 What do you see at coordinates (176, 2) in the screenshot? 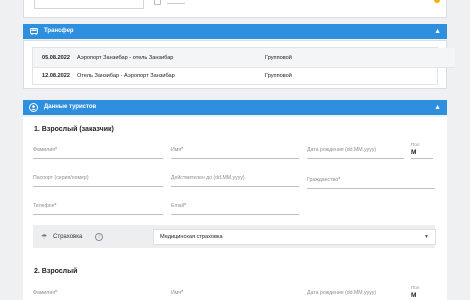
I see `previous-checkbox-label` at bounding box center [176, 2].